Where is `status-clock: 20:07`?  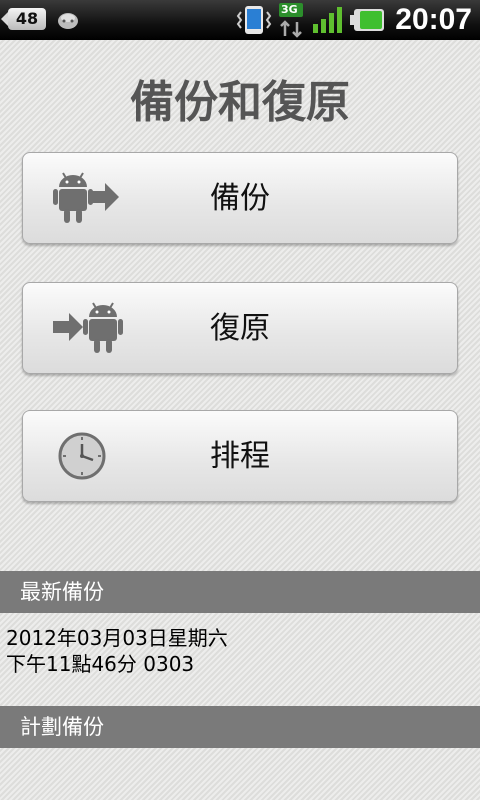 status-clock: 20:07 is located at coordinates (433, 19).